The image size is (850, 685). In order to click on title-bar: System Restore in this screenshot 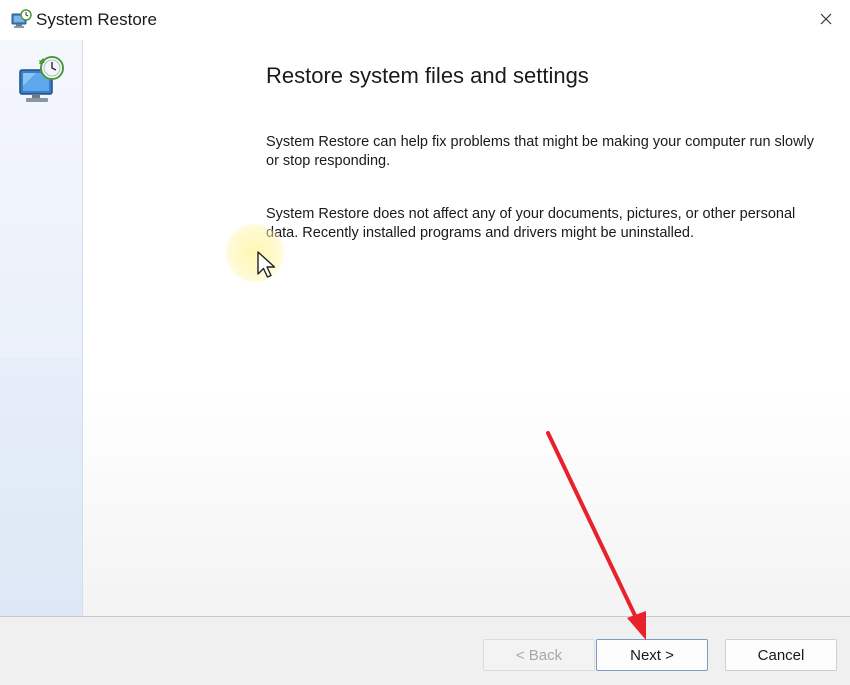, I will do `click(425, 20)`.